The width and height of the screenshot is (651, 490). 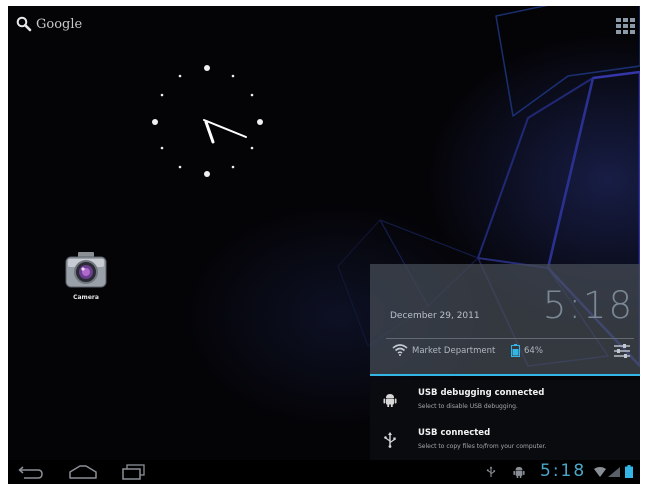 I want to click on back-icon, so click(x=31, y=472).